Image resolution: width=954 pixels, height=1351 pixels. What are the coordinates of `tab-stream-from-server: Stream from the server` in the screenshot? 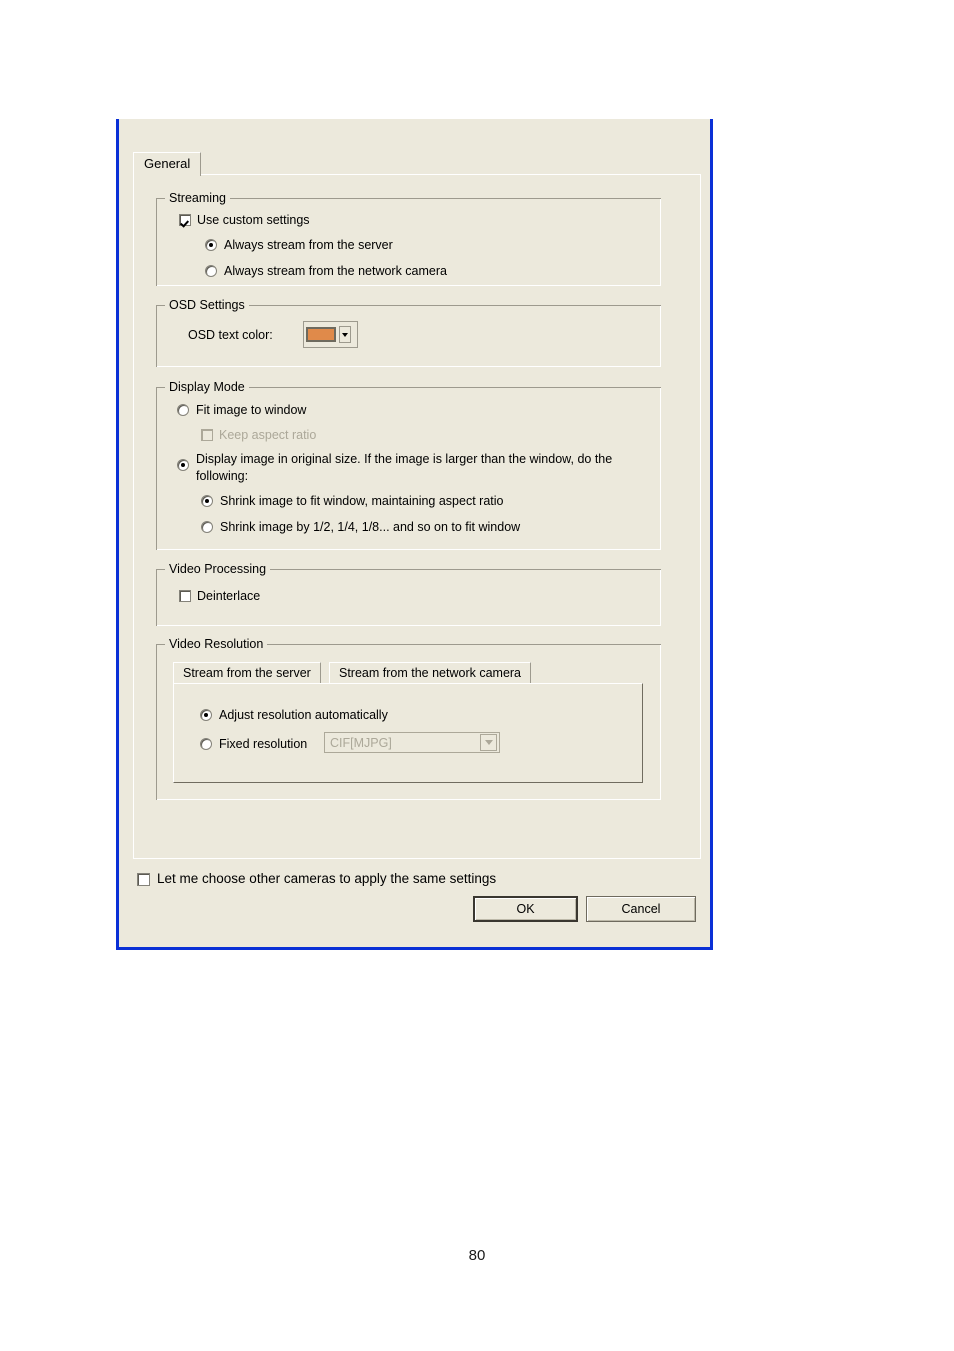 It's located at (247, 673).